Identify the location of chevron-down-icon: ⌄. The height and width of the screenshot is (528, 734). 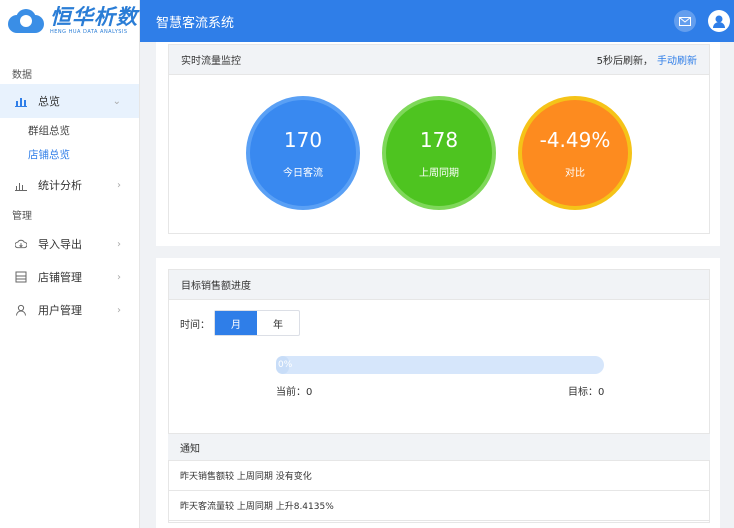
(116, 101).